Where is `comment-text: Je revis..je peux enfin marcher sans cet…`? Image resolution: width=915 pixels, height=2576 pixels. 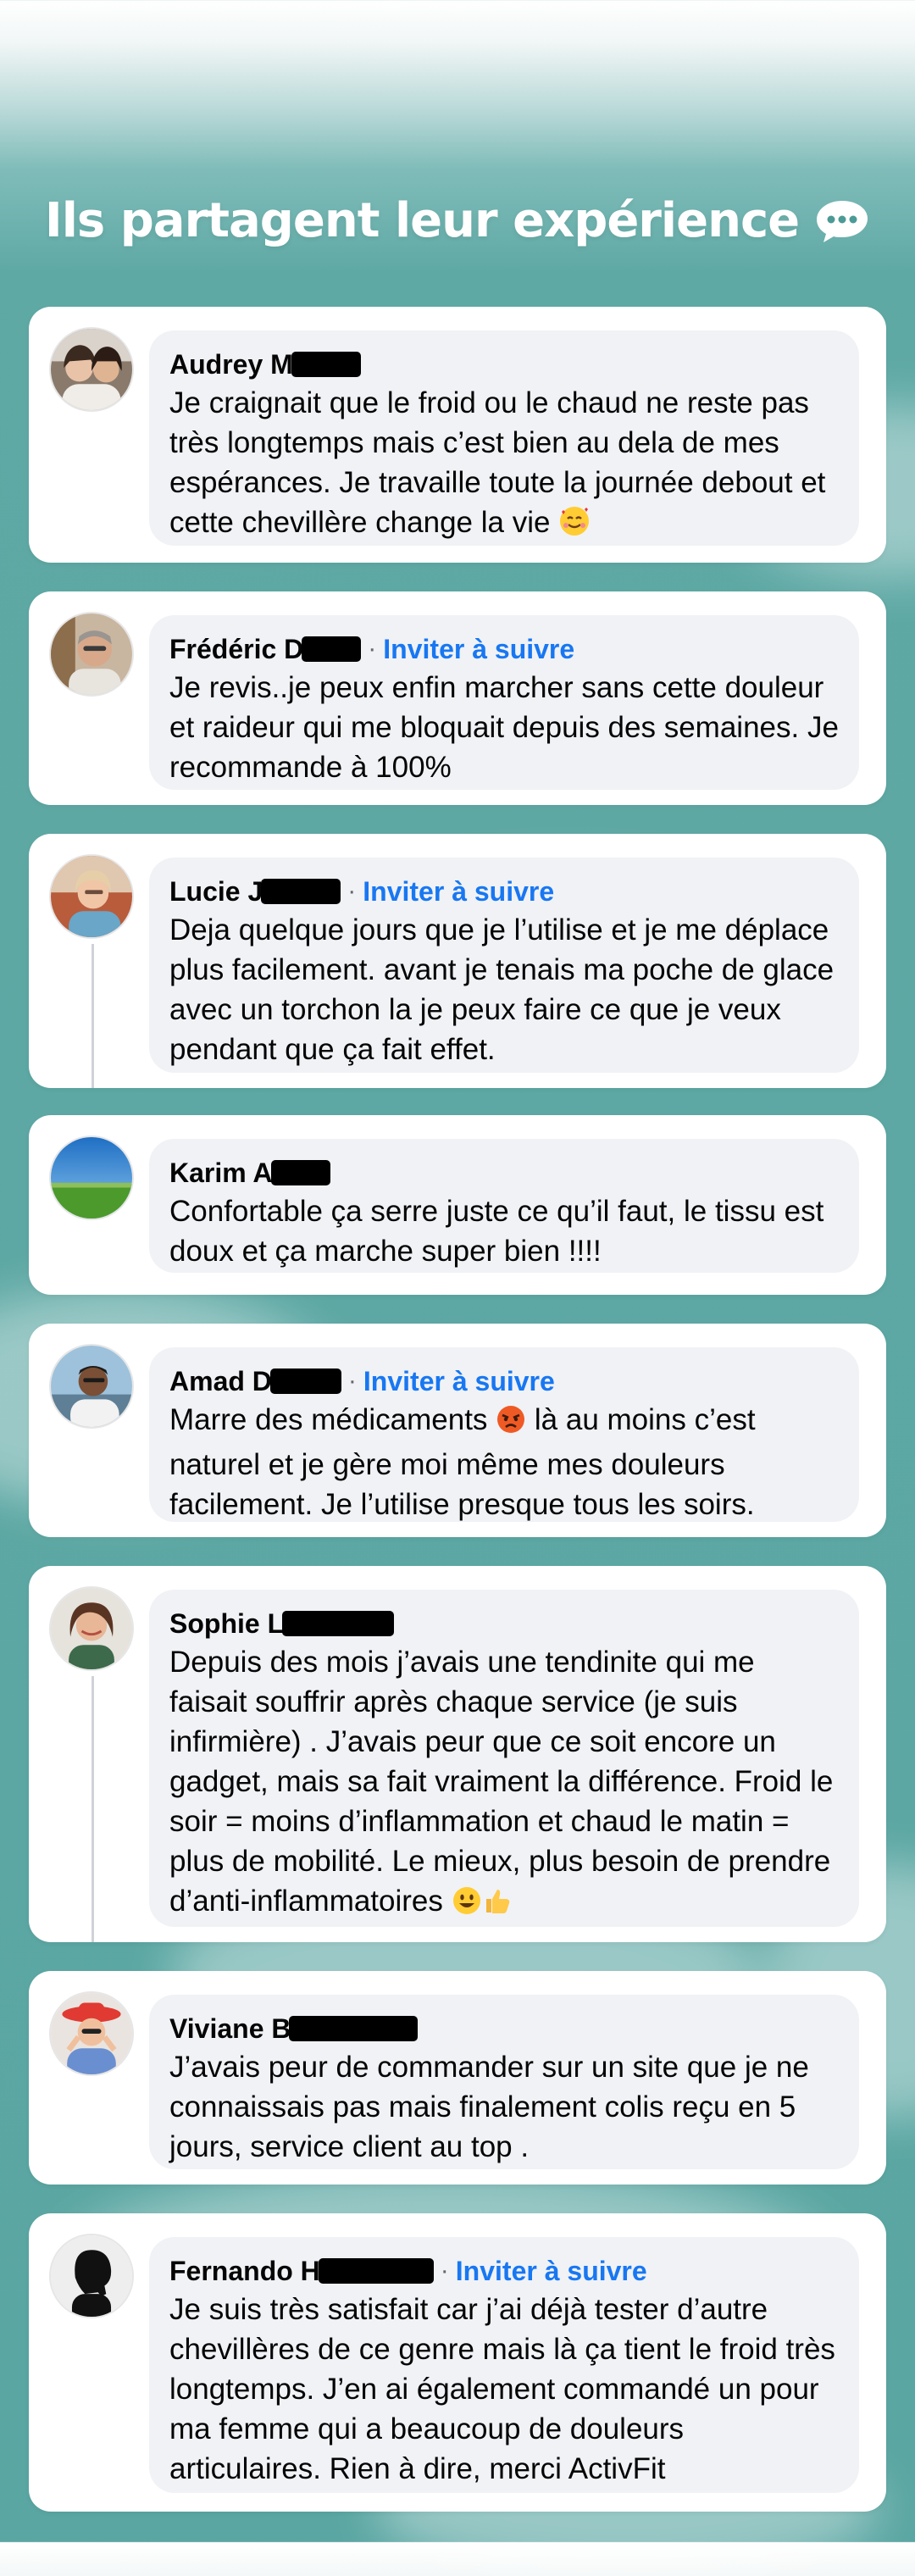
comment-text: Je revis..je peux enfin marcher sans cet… is located at coordinates (504, 727).